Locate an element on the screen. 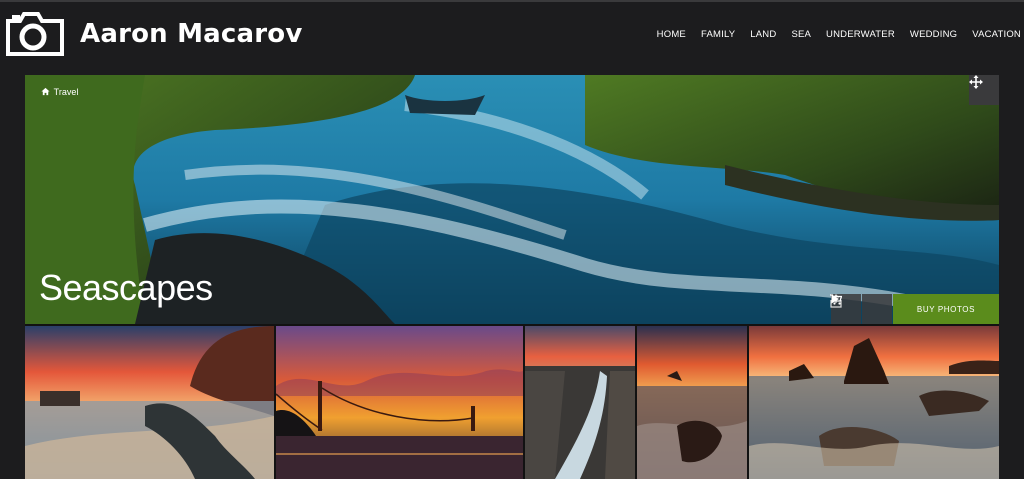 The height and width of the screenshot is (479, 1024). nav-vacation: VACATION is located at coordinates (996, 34).